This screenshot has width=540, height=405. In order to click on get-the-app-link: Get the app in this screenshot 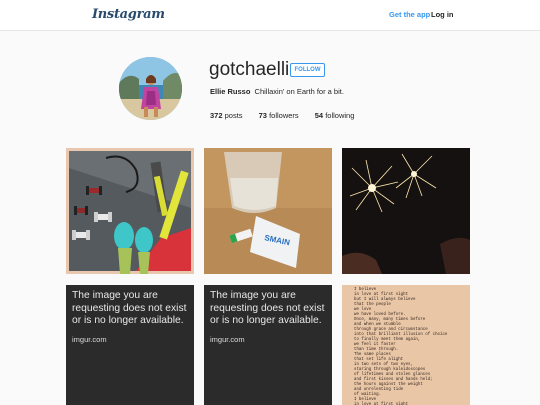, I will do `click(409, 14)`.